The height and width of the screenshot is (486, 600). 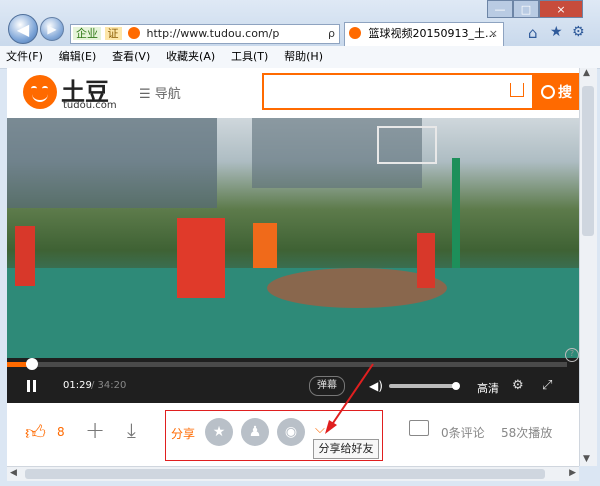 What do you see at coordinates (424, 386) in the screenshot?
I see `volume-slider` at bounding box center [424, 386].